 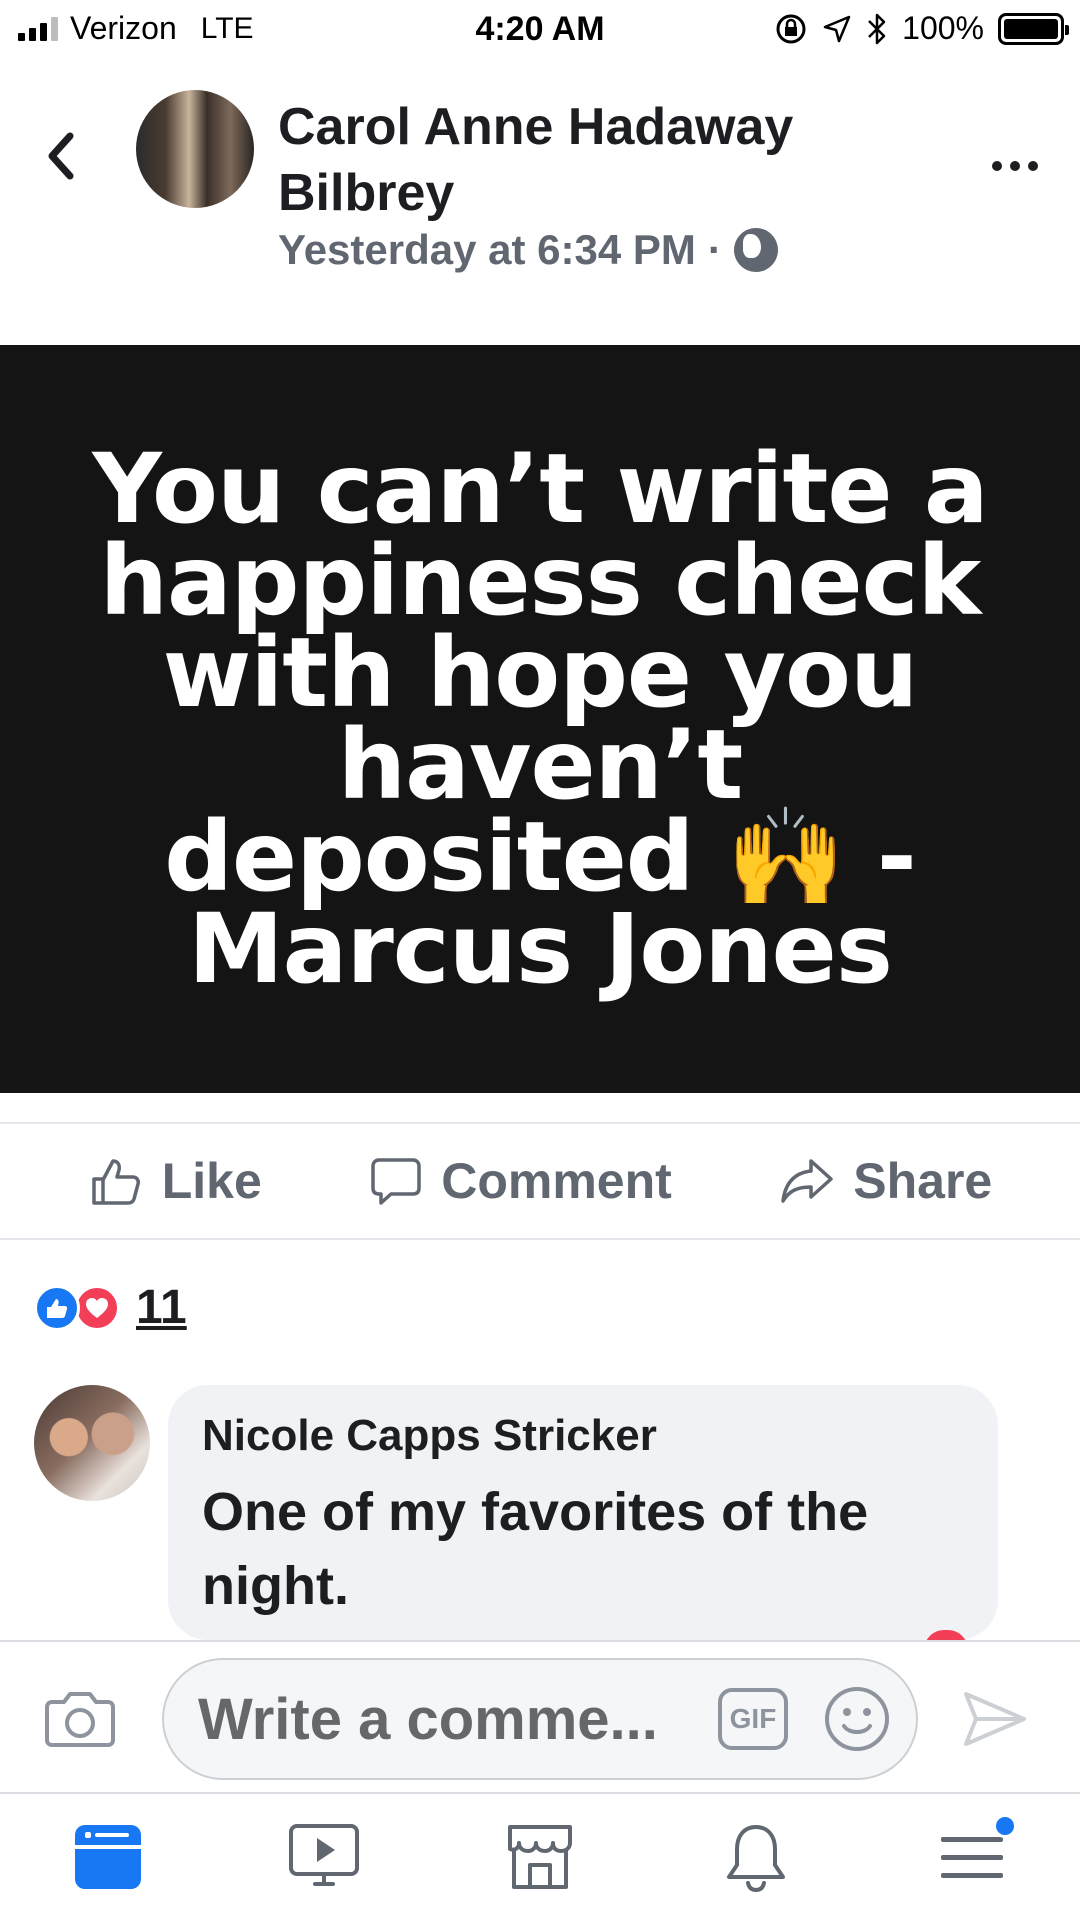 I want to click on camera-button, so click(x=80, y=1718).